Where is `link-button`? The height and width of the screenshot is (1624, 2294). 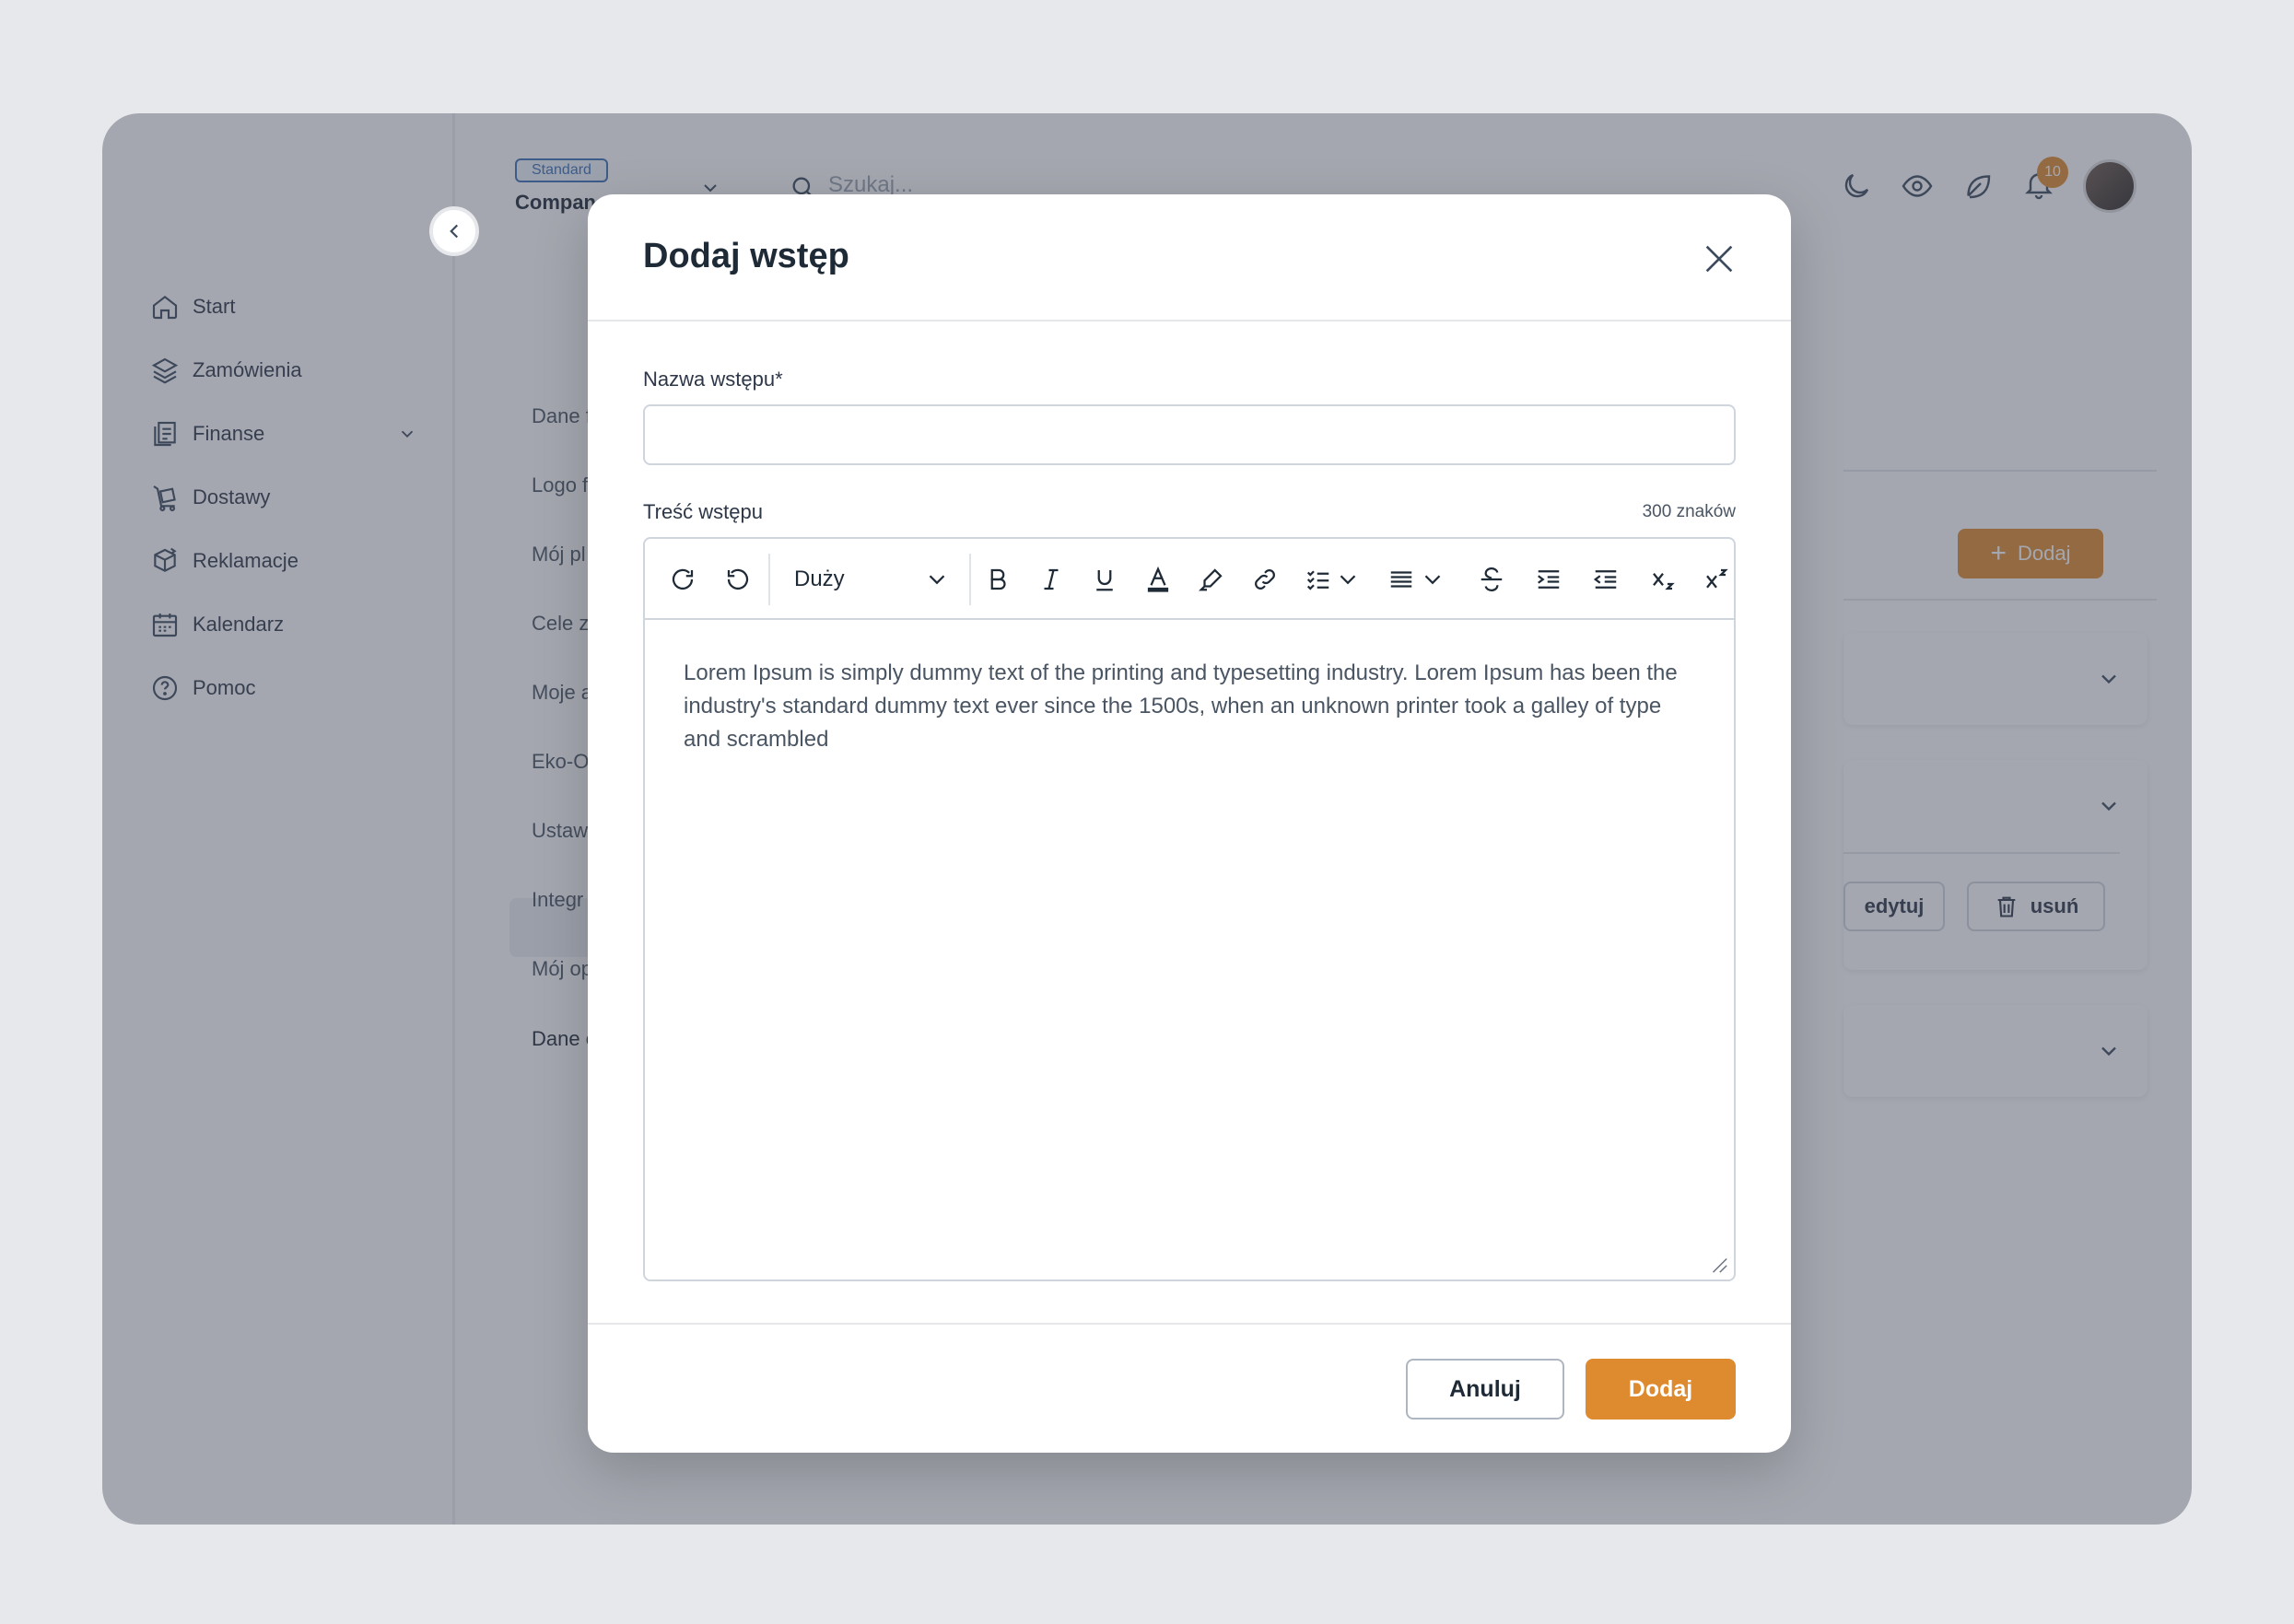
link-button is located at coordinates (1265, 580).